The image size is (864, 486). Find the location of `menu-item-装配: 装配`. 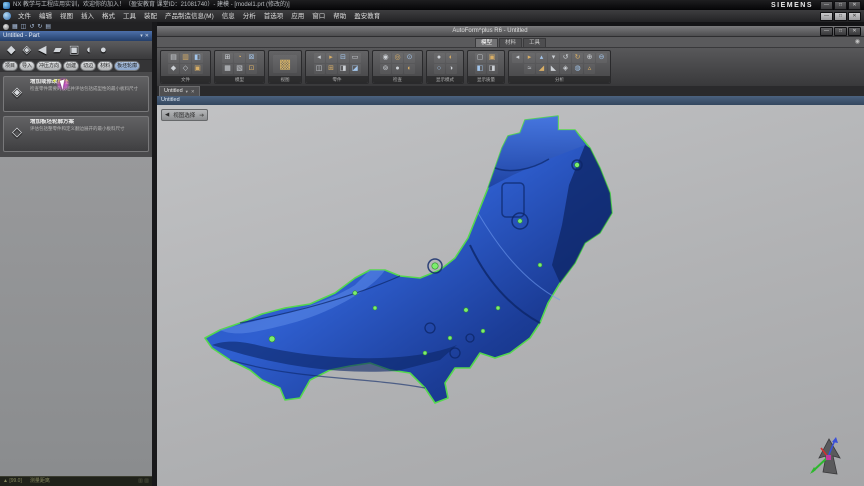

menu-item-装配: 装配 is located at coordinates (150, 16).